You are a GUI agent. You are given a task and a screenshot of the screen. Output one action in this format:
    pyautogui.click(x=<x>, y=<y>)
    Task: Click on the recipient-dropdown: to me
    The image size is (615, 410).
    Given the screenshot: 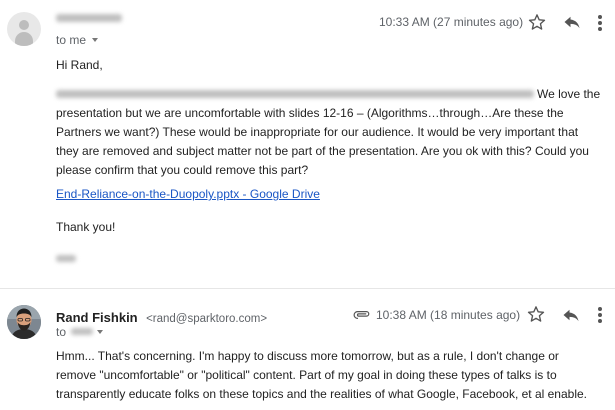 What is the action you would take?
    pyautogui.click(x=77, y=40)
    